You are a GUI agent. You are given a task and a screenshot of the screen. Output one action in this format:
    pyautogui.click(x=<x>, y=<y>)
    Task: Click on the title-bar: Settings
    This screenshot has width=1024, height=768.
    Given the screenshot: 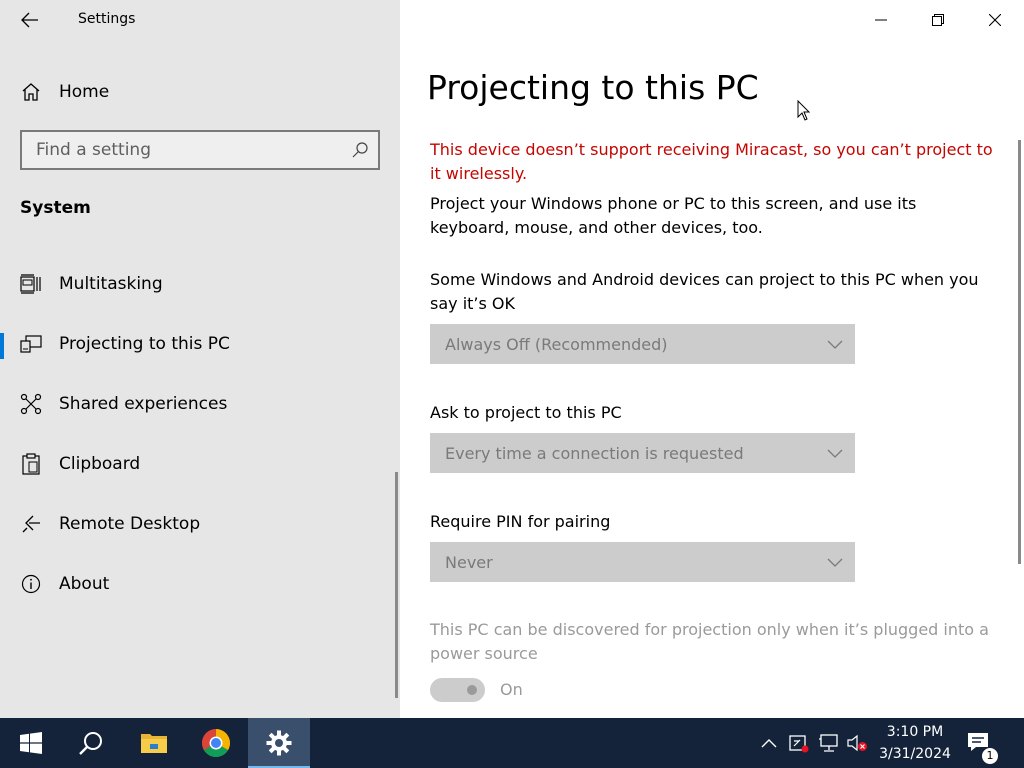 What is the action you would take?
    pyautogui.click(x=200, y=20)
    